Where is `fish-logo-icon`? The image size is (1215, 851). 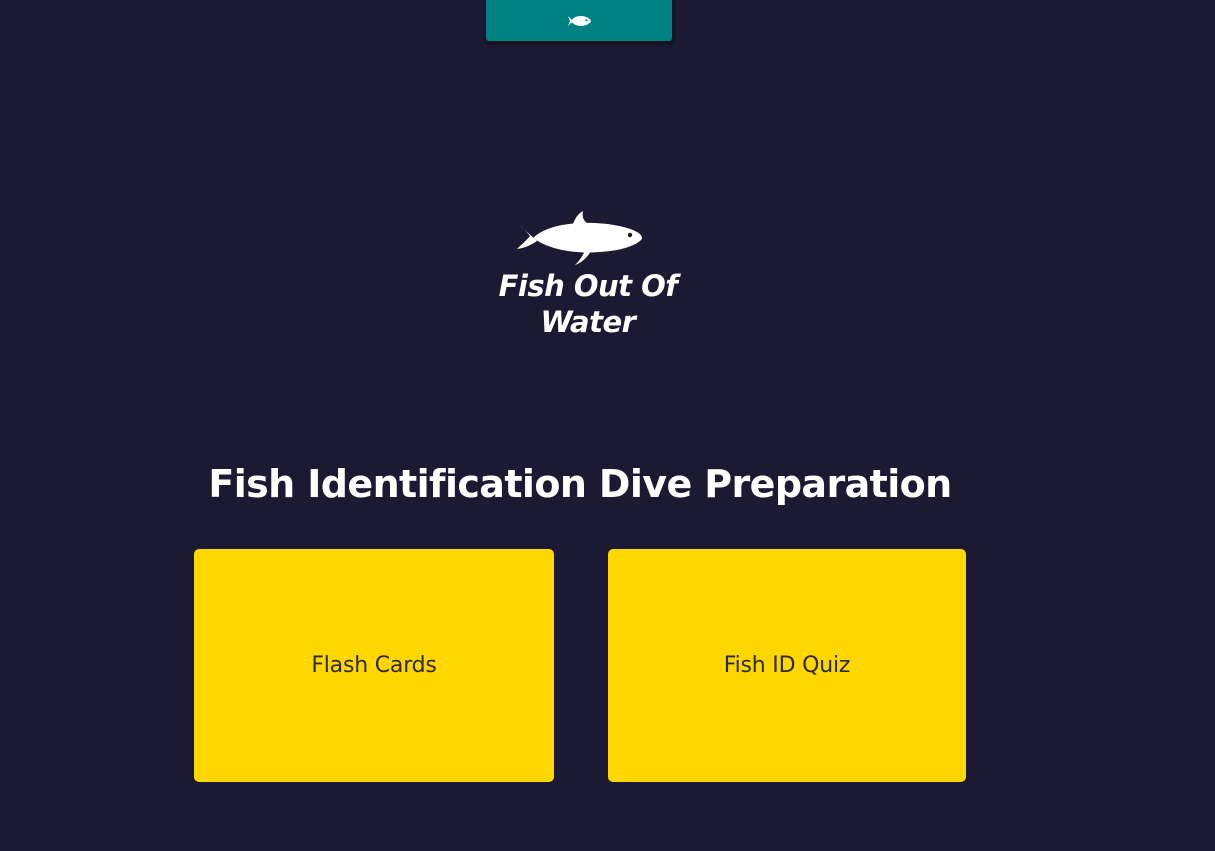
fish-logo-icon is located at coordinates (579, 238).